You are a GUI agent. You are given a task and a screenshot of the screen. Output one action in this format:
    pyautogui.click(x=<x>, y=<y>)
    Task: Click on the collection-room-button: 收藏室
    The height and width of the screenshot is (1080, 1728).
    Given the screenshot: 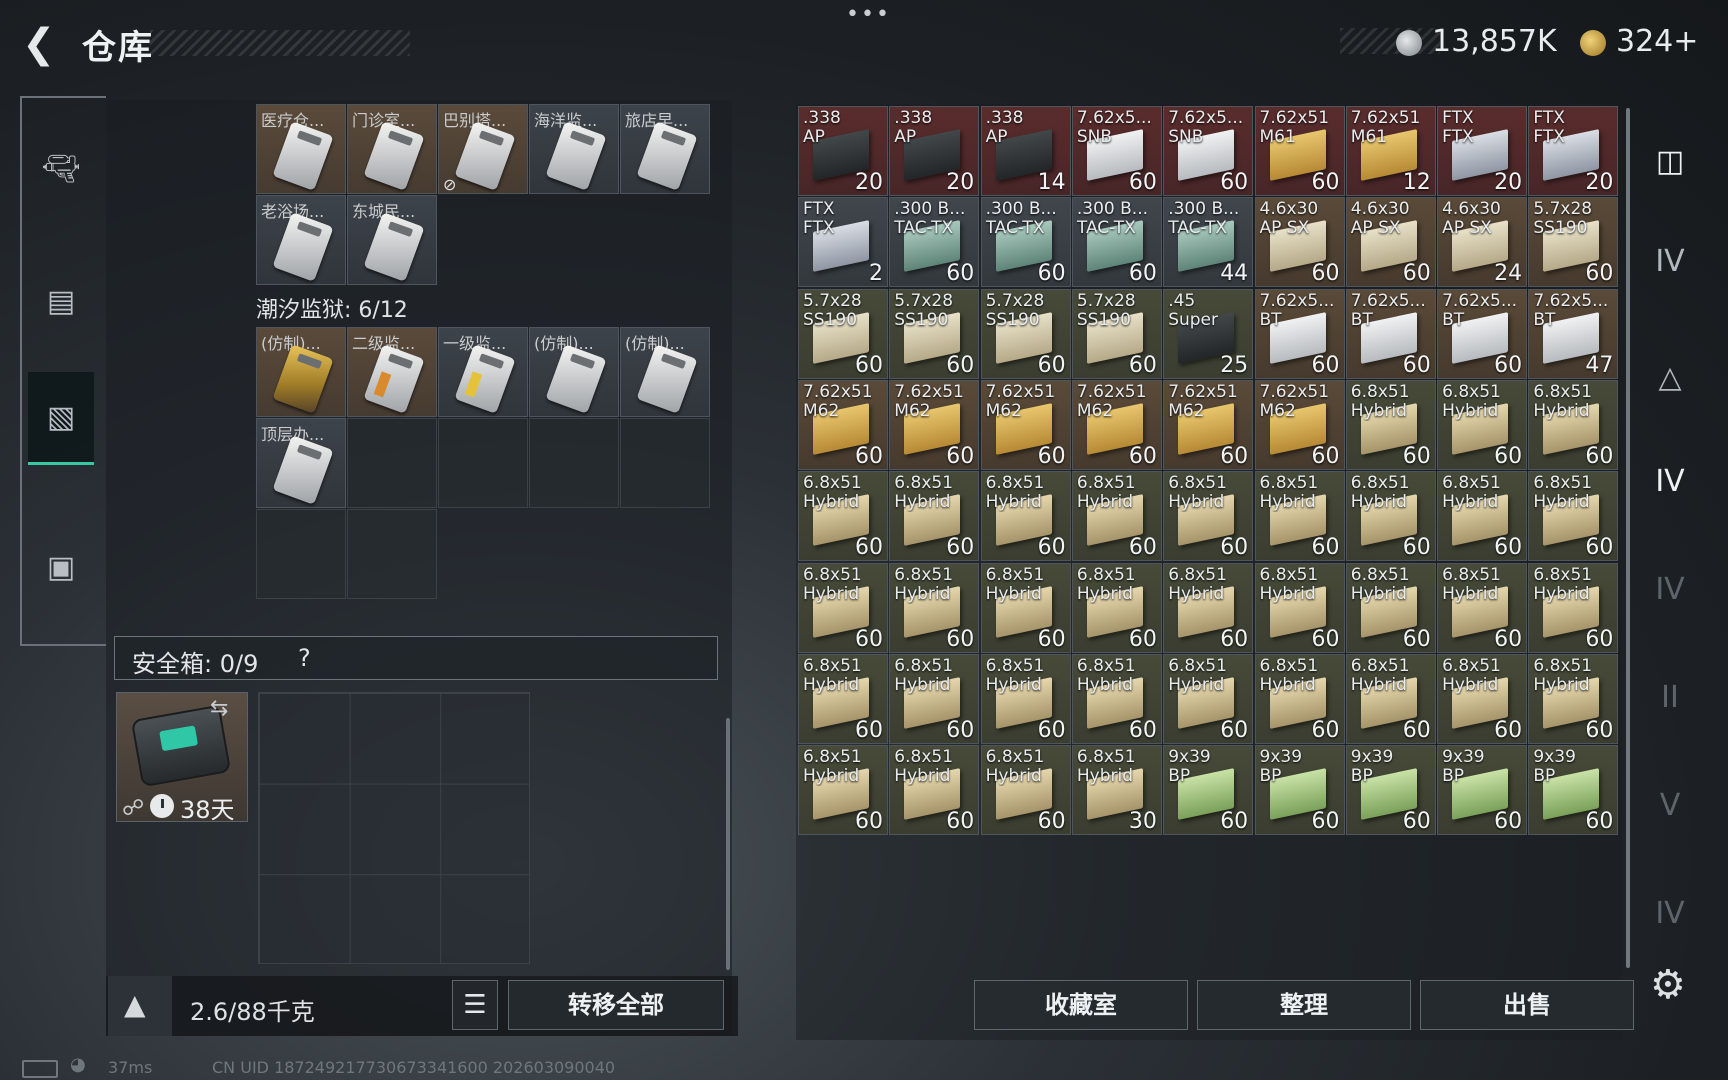 What is the action you would take?
    pyautogui.click(x=1081, y=1005)
    